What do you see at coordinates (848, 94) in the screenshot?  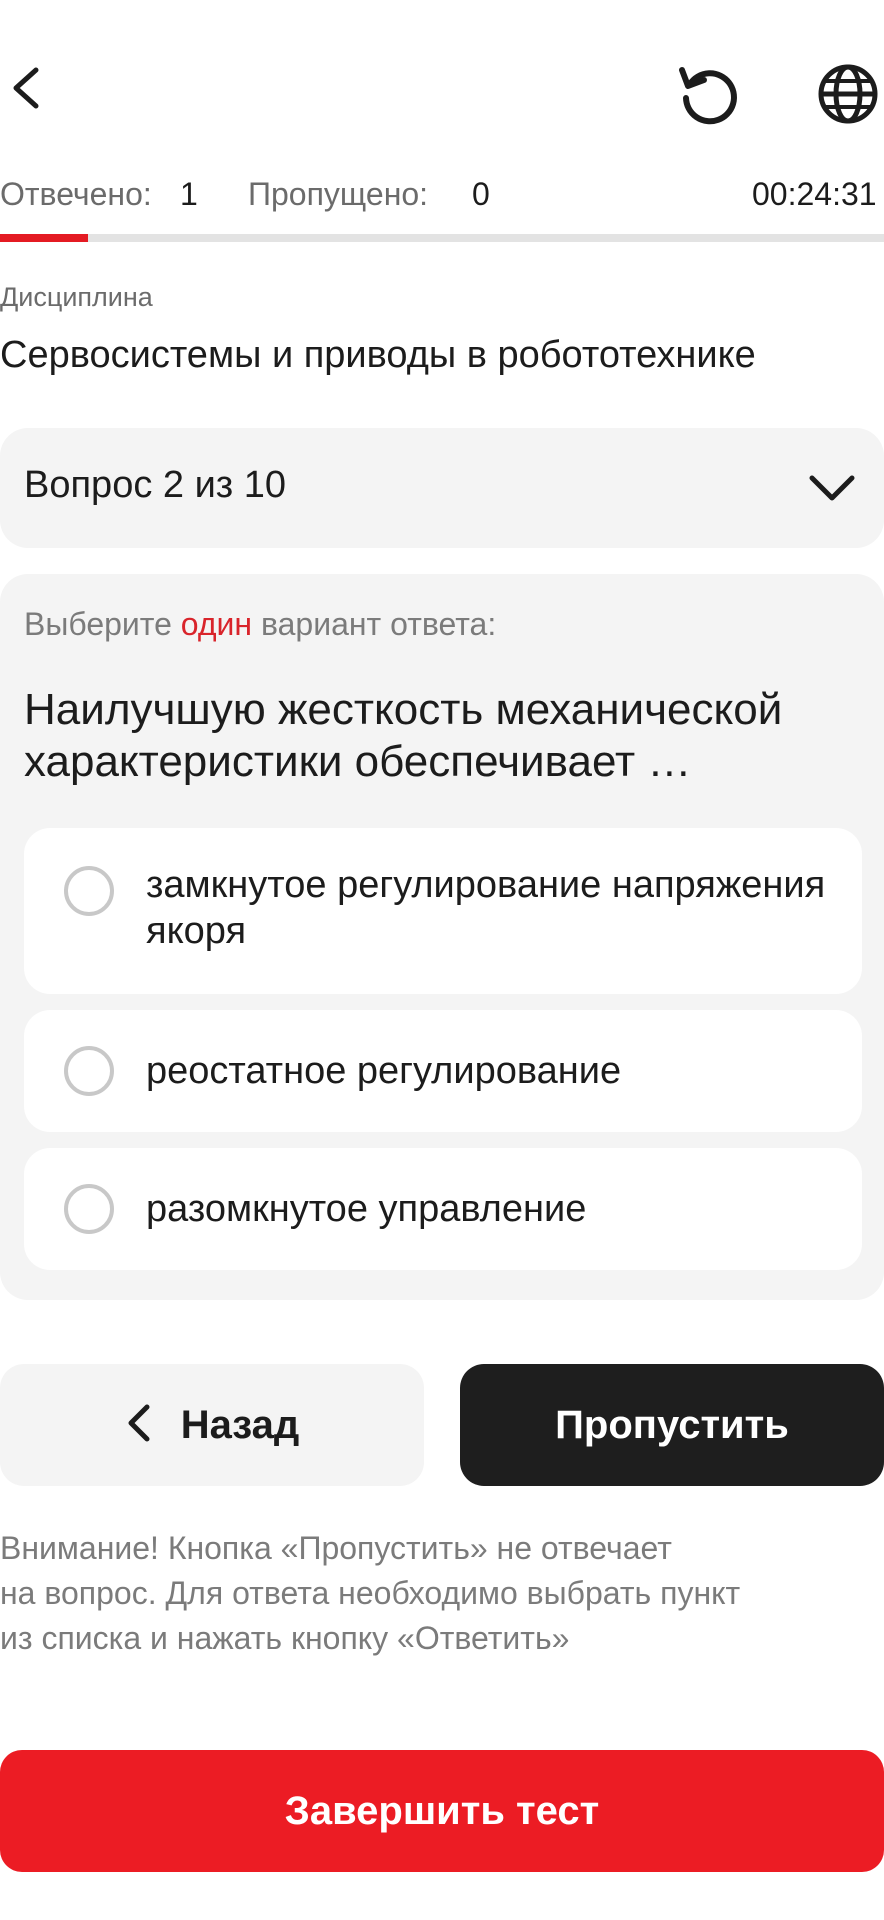 I see `globe-icon` at bounding box center [848, 94].